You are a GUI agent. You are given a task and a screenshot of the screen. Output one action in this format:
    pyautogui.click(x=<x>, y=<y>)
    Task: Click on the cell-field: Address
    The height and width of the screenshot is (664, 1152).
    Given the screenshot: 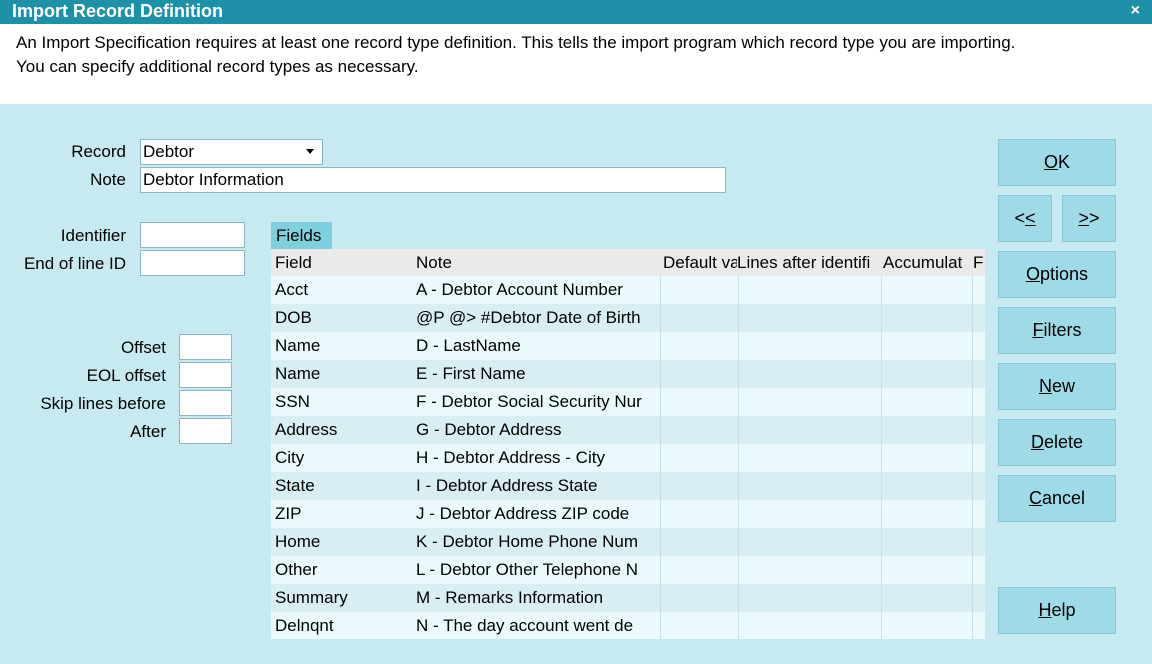 What is the action you would take?
    pyautogui.click(x=306, y=429)
    